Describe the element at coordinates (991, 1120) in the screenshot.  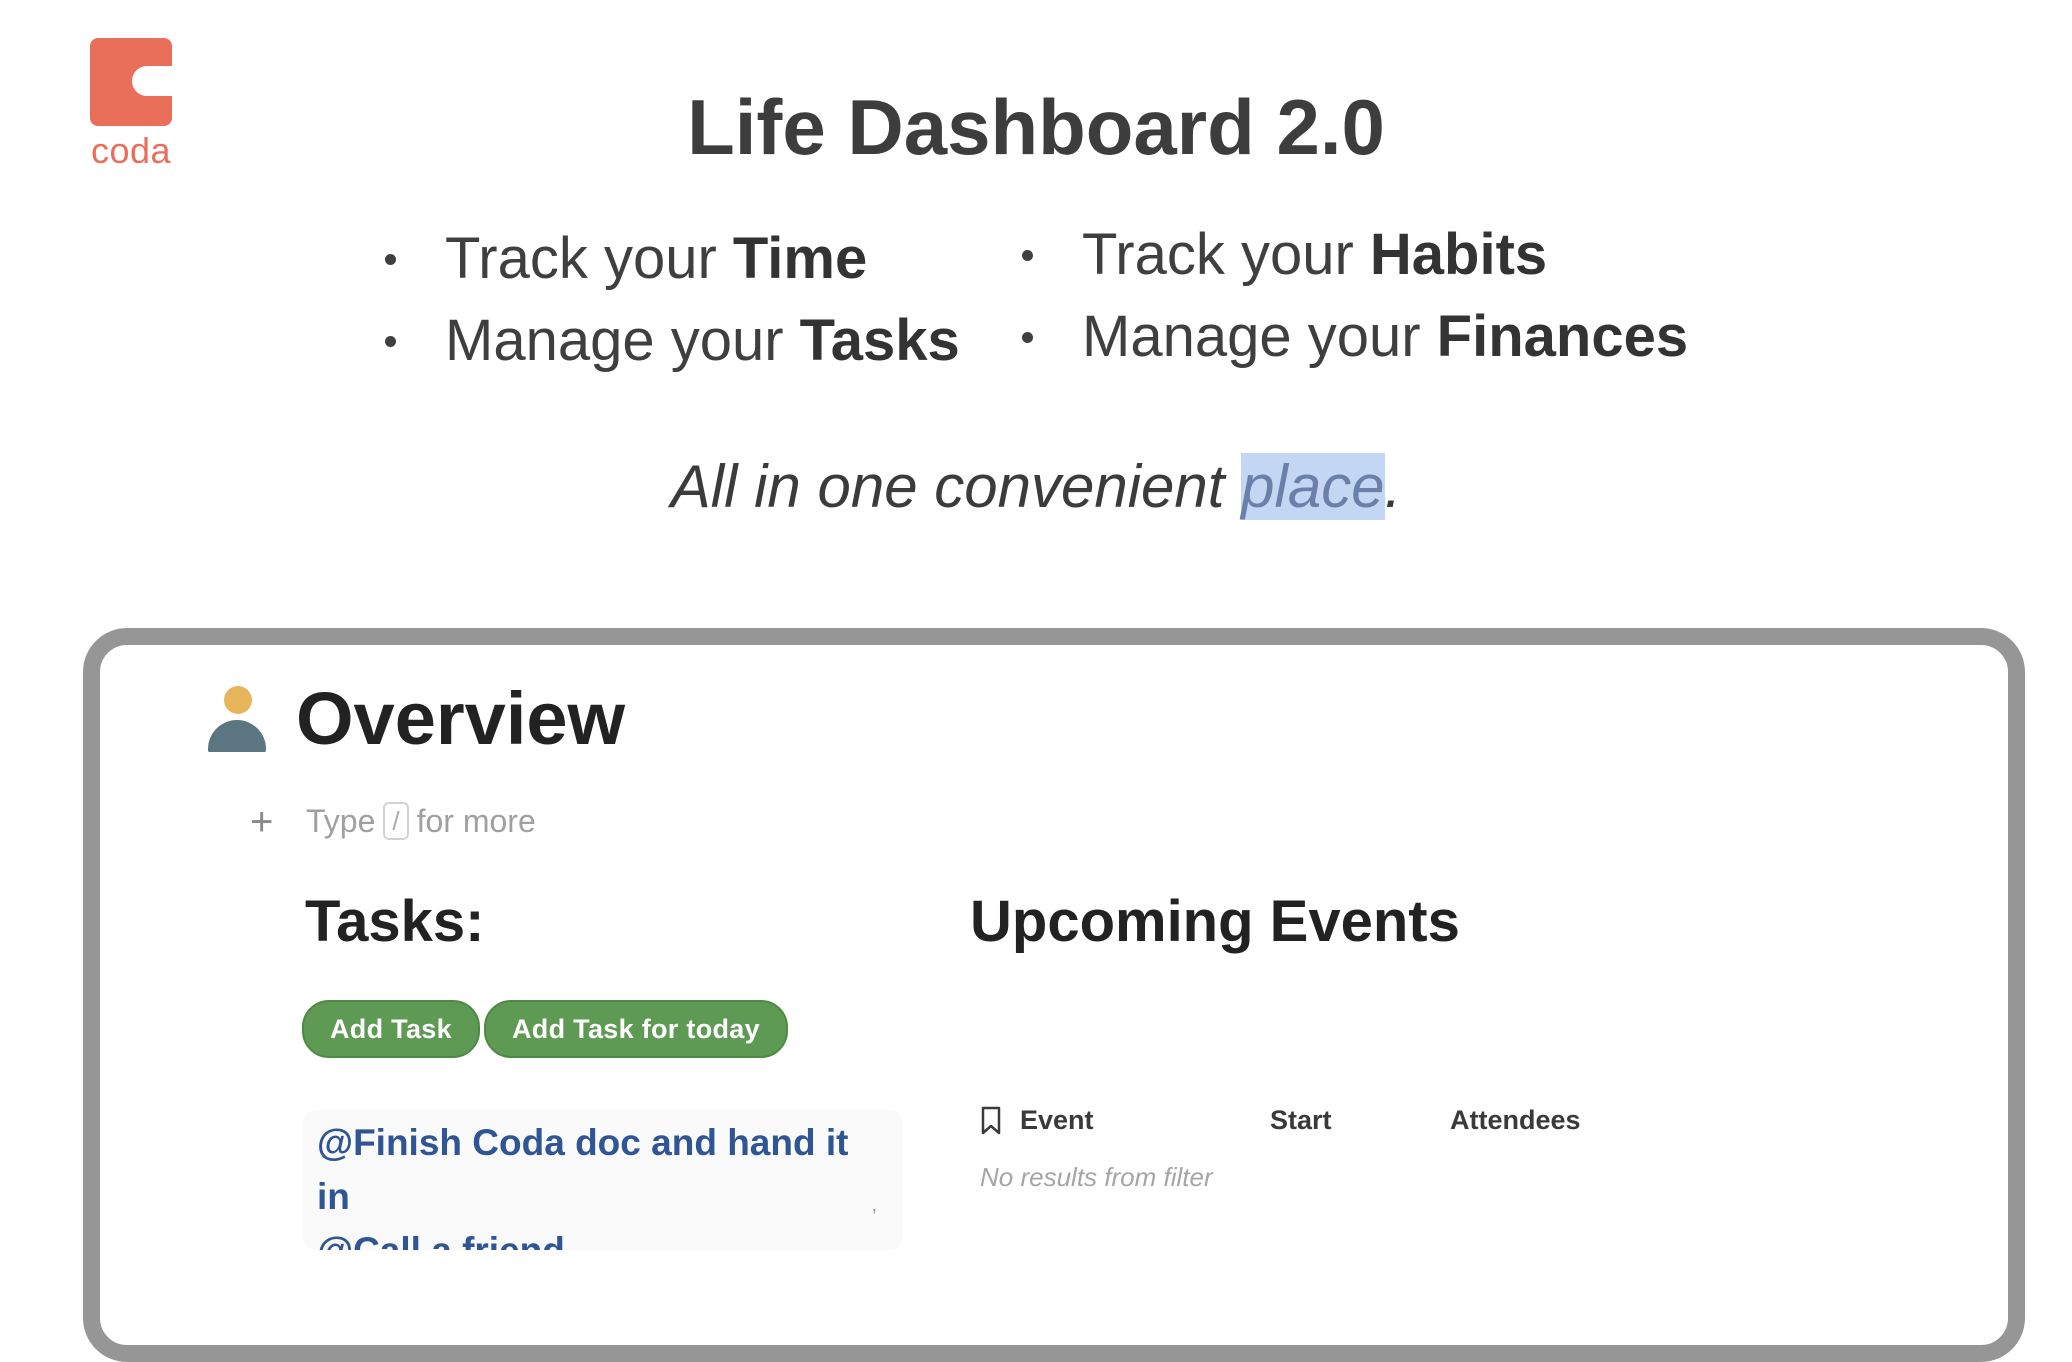
I see `bookmark-icon` at that location.